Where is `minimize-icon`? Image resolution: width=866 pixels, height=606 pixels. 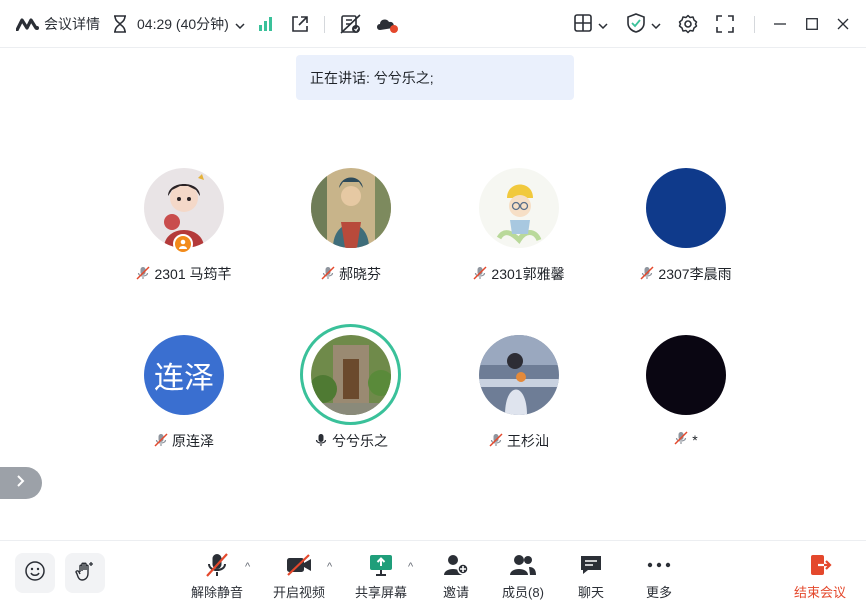
minimize-icon is located at coordinates (780, 24).